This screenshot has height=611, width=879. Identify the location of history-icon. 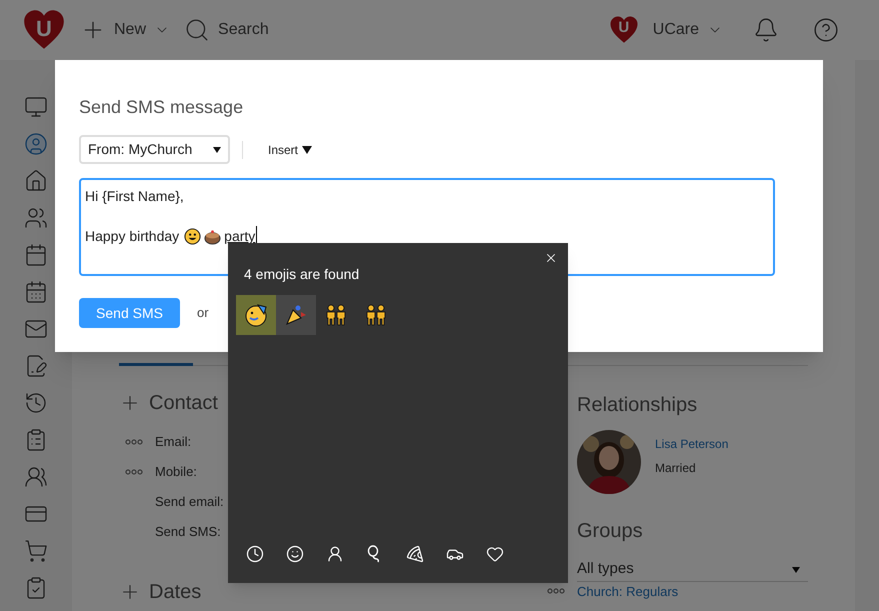
(36, 403).